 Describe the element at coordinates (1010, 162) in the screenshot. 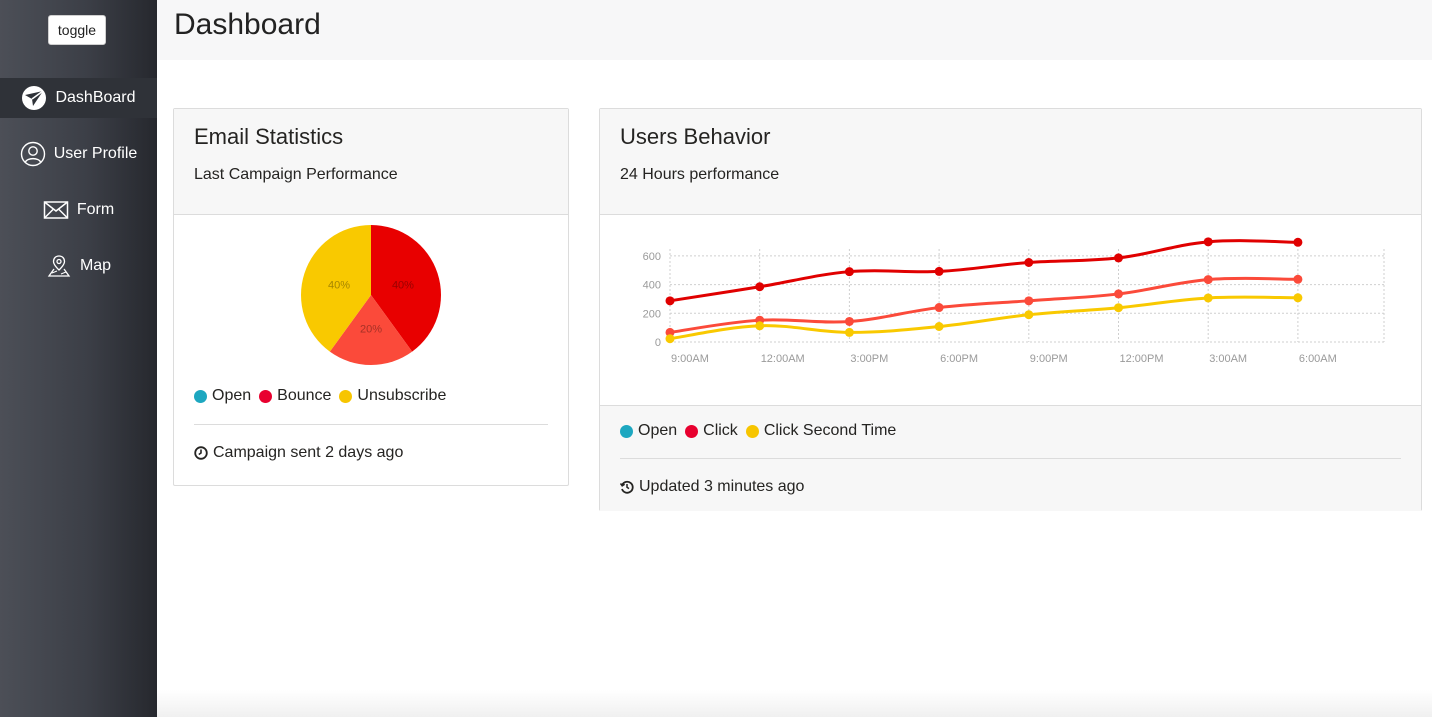

I see `card-header: Users Behavior 24 Hours performance` at that location.